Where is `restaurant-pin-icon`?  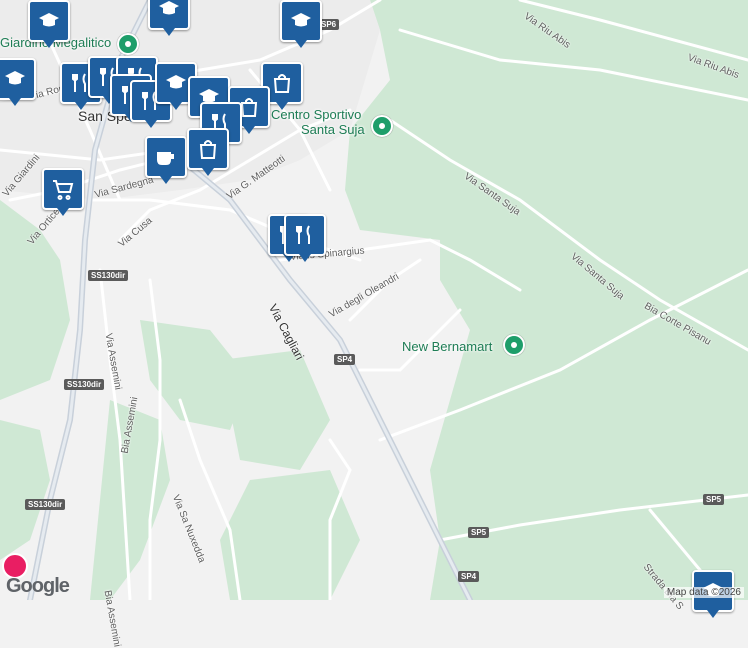
restaurant-pin-icon is located at coordinates (305, 238).